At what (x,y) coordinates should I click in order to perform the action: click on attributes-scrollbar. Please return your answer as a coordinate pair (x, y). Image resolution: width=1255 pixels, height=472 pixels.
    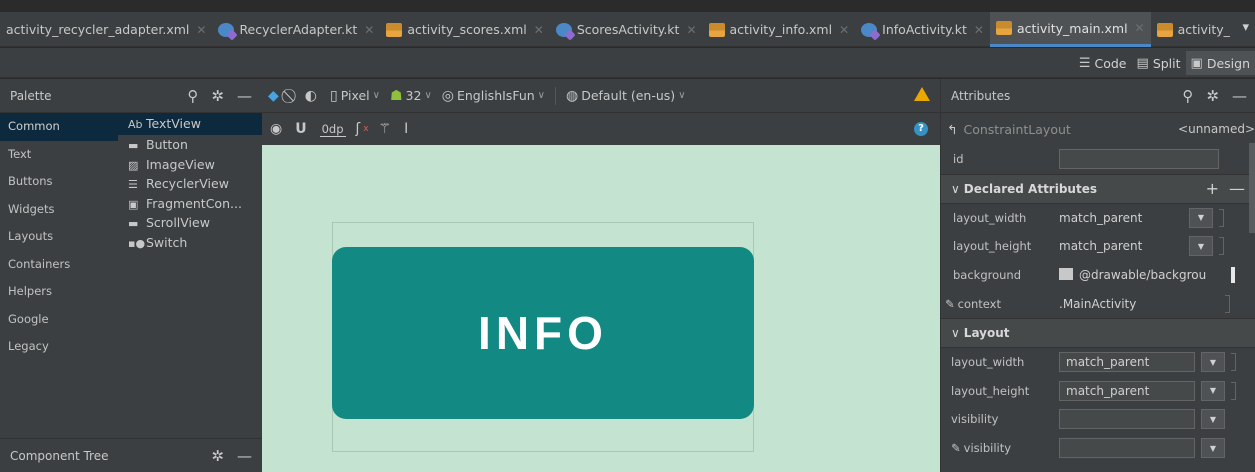
    Looking at the image, I should click on (1252, 188).